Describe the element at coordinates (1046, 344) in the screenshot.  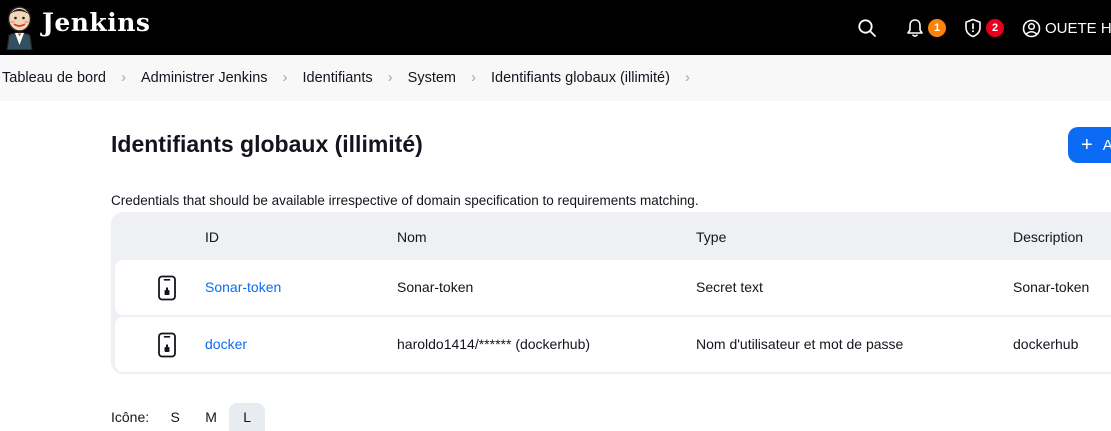
I see `credential-description: dockerhub` at that location.